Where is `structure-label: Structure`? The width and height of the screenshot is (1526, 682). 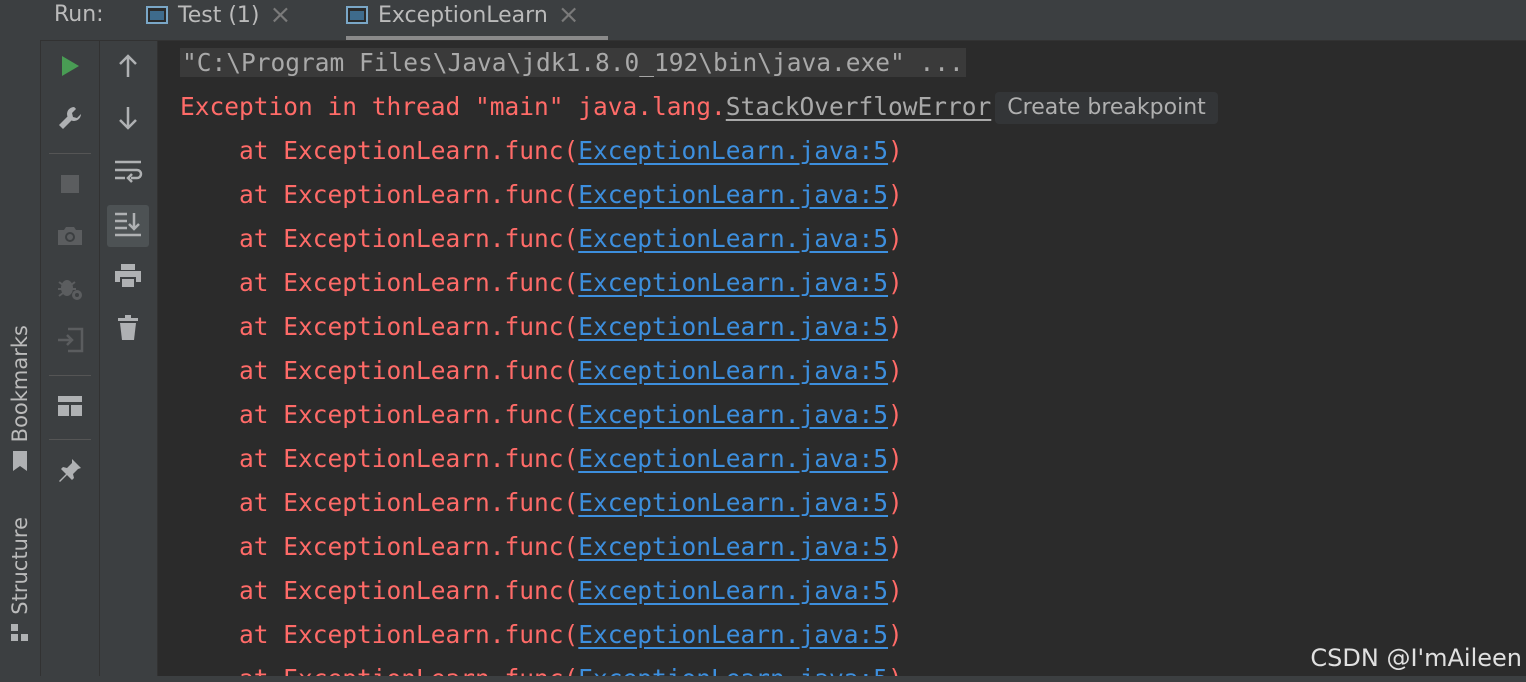 structure-label: Structure is located at coordinates (20, 566).